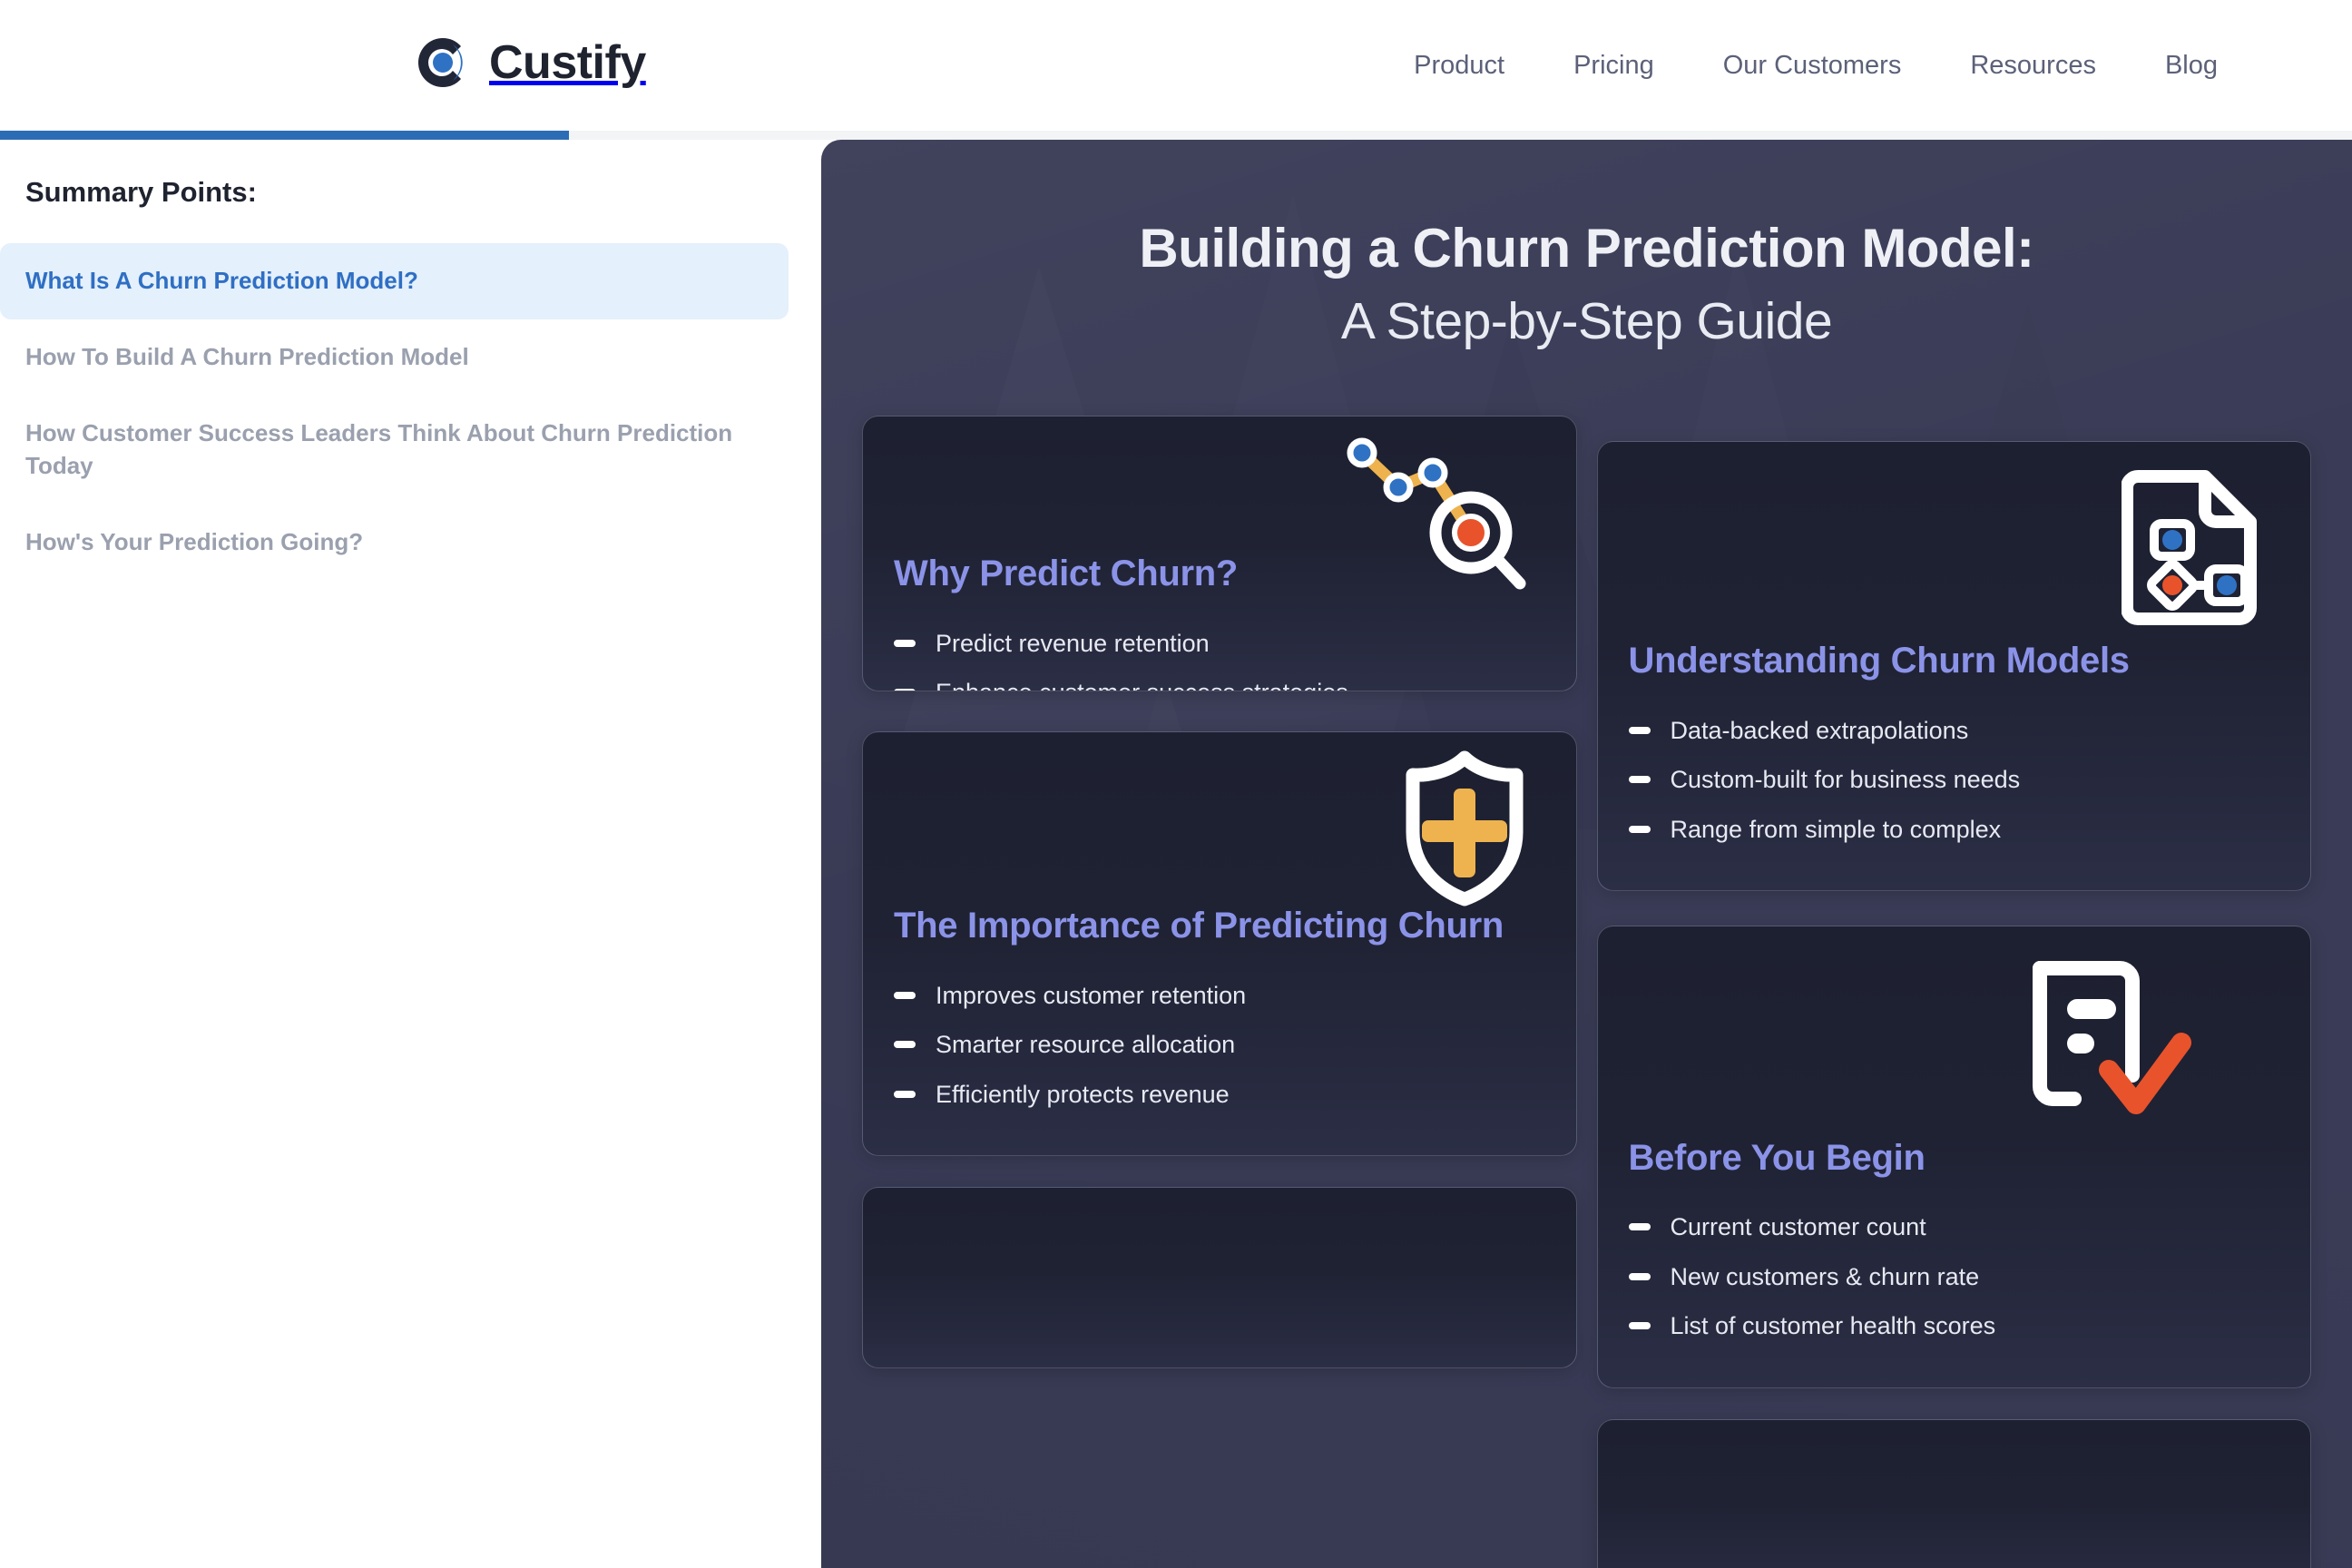  What do you see at coordinates (1142, 683) in the screenshot?
I see `bullet-text: Enhance customer success strategies` at bounding box center [1142, 683].